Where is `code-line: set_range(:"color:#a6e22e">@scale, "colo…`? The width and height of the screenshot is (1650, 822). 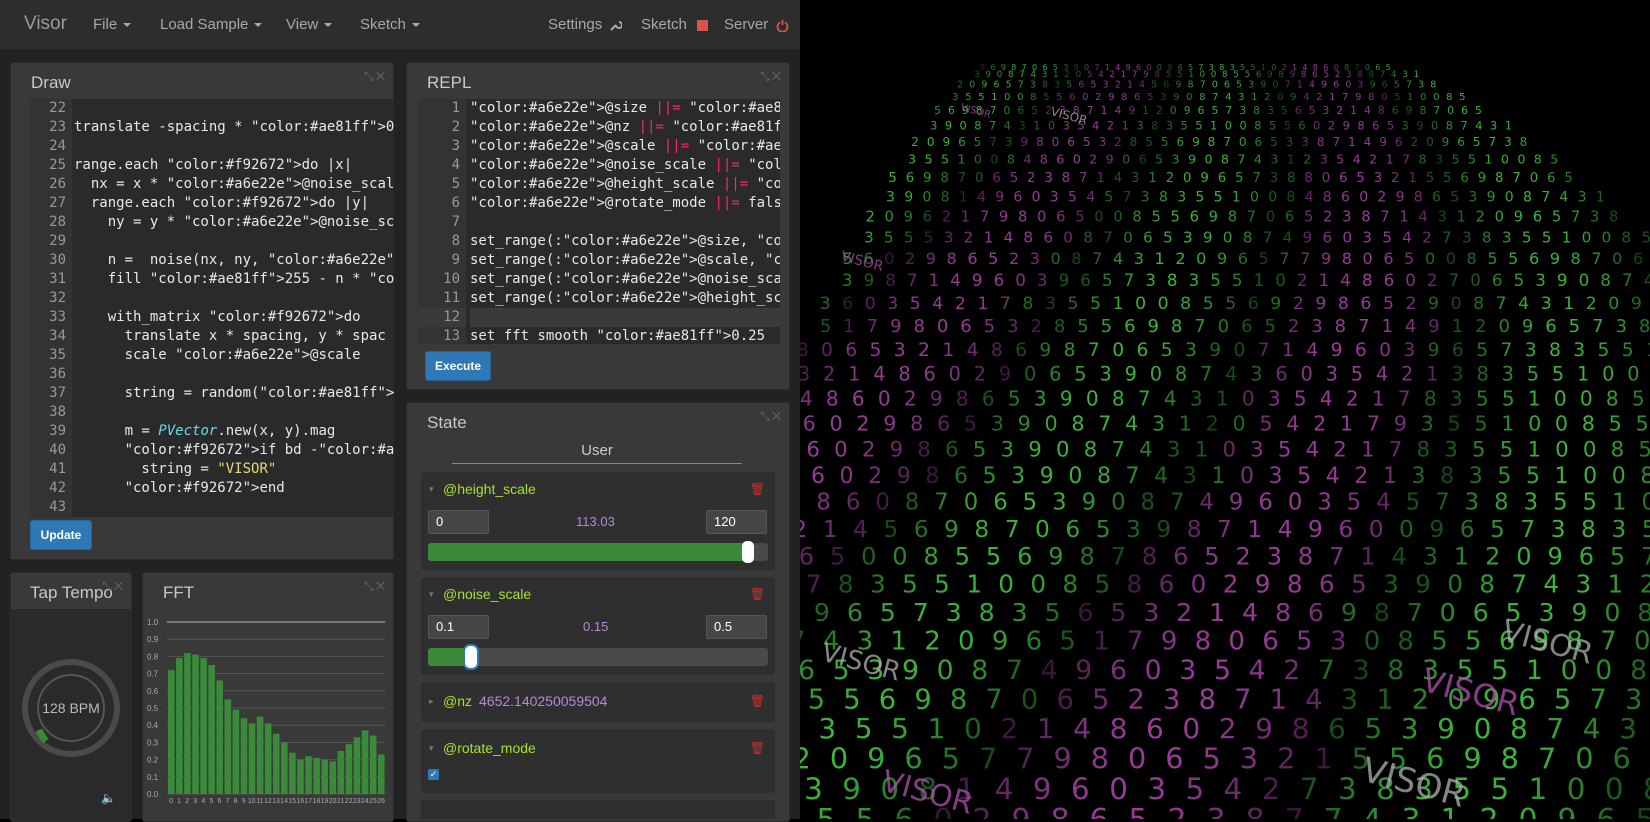 code-line: set_range(:"color:#a6e22e">@scale, "colo… is located at coordinates (625, 260).